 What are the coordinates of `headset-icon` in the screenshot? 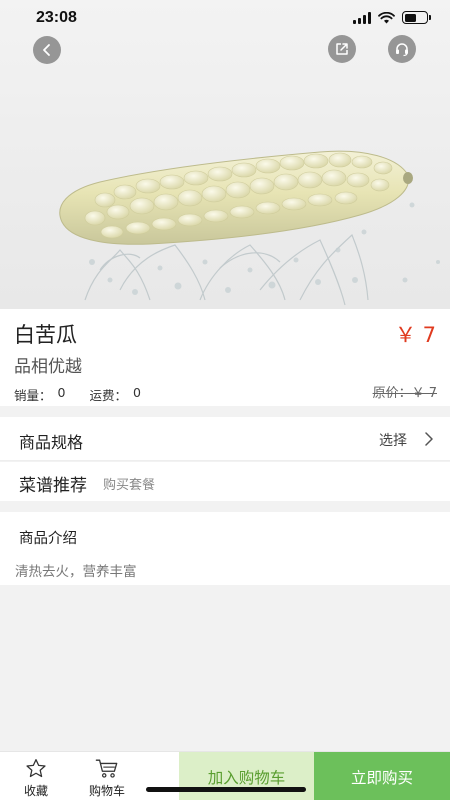 It's located at (402, 50).